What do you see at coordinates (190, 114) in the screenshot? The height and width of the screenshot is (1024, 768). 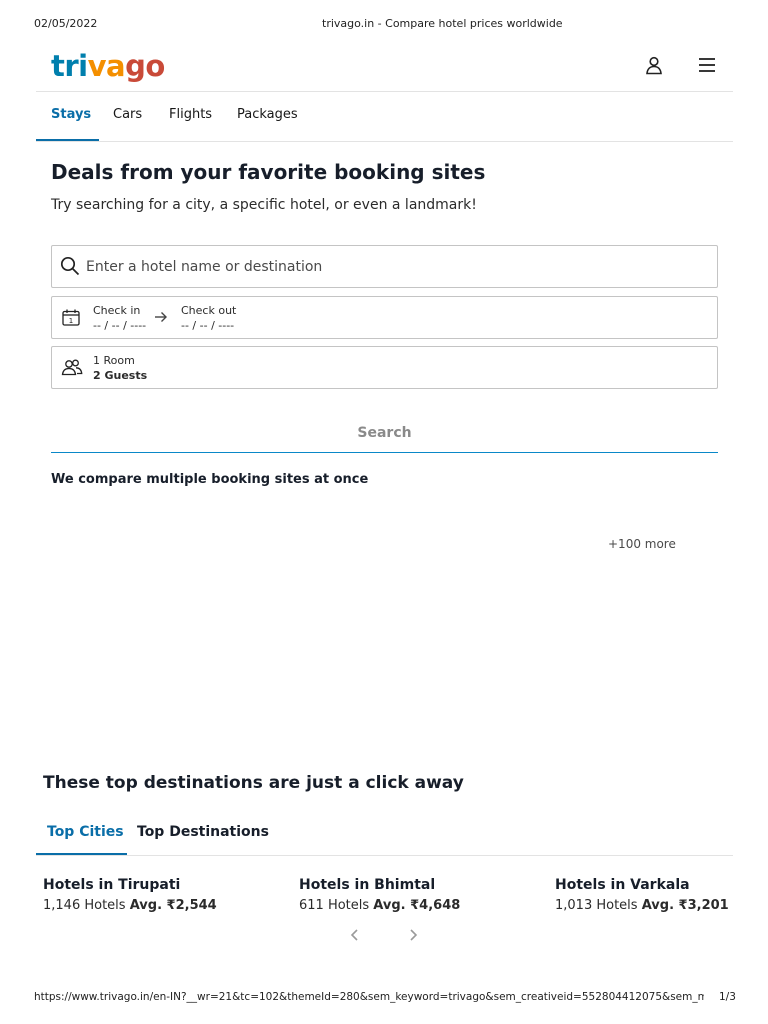 I see `tab-flights: Flights` at bounding box center [190, 114].